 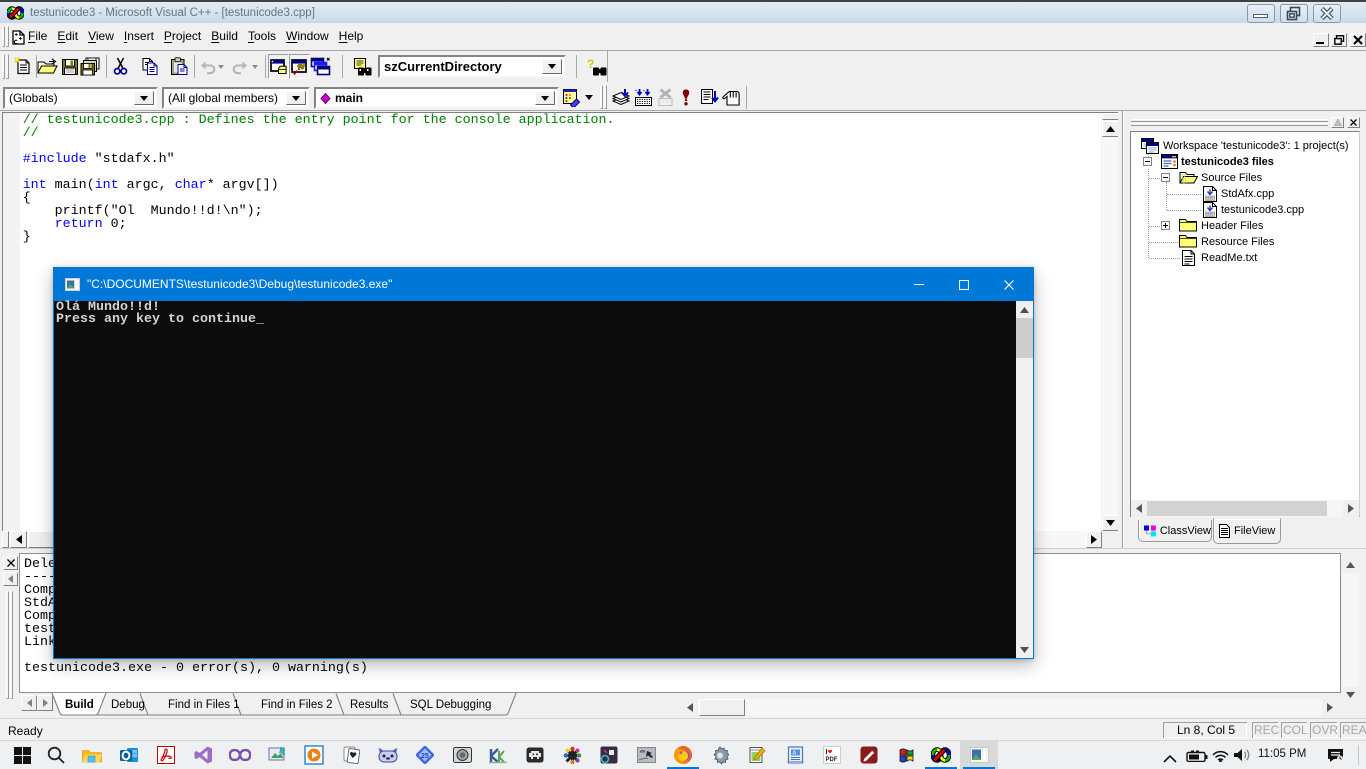 I want to click on svg-text: 25, so click(x=425, y=756).